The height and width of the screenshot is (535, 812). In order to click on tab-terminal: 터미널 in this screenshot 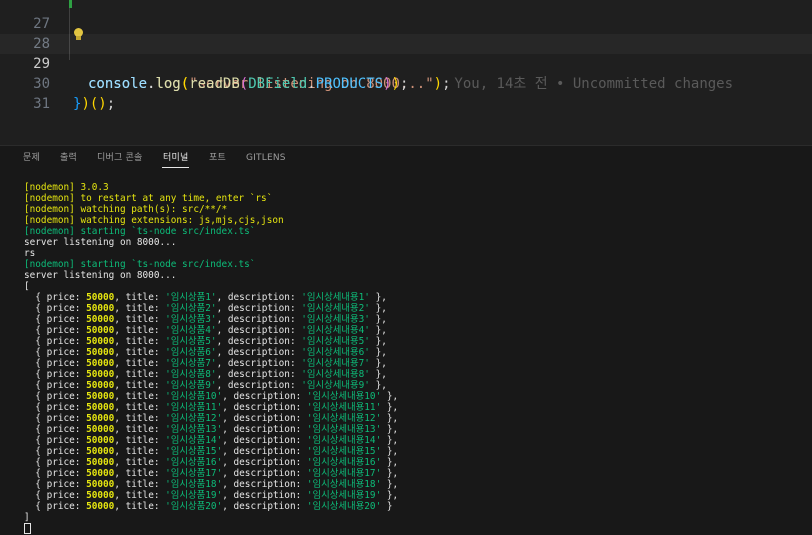, I will do `click(175, 160)`.